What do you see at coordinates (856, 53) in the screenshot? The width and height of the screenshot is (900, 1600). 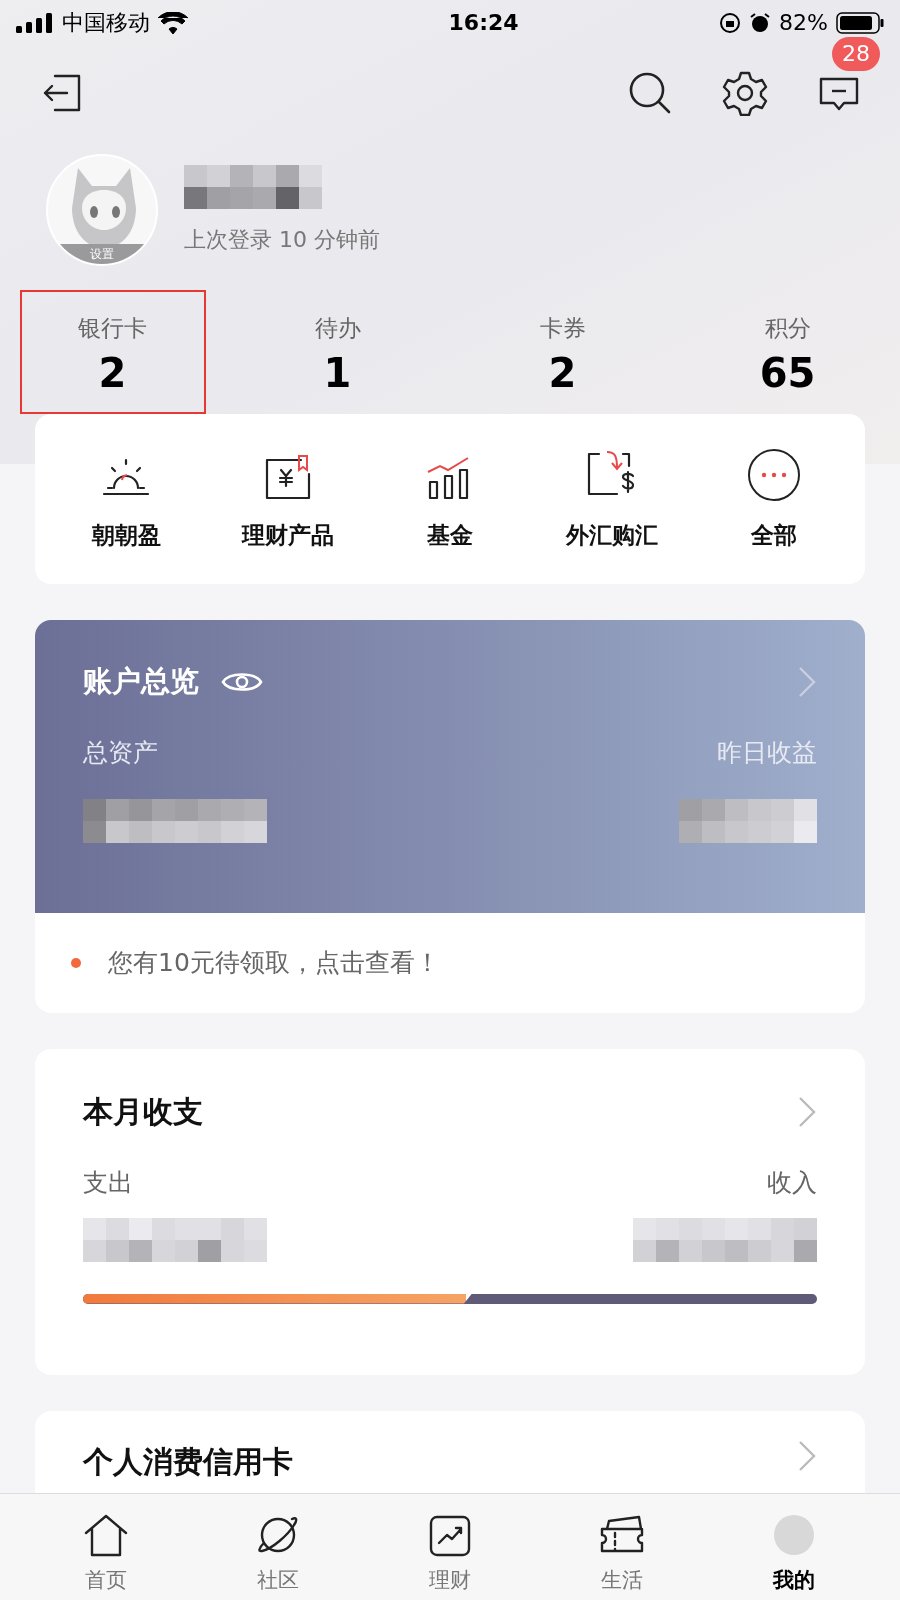 I see `unread-badge: 28` at bounding box center [856, 53].